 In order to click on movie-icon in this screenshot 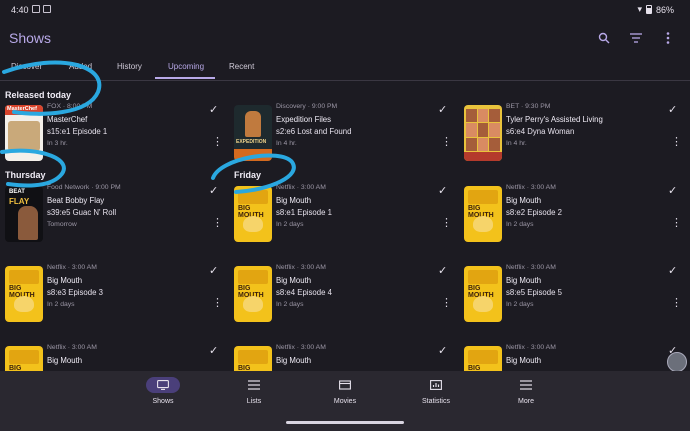, I will do `click(345, 385)`.